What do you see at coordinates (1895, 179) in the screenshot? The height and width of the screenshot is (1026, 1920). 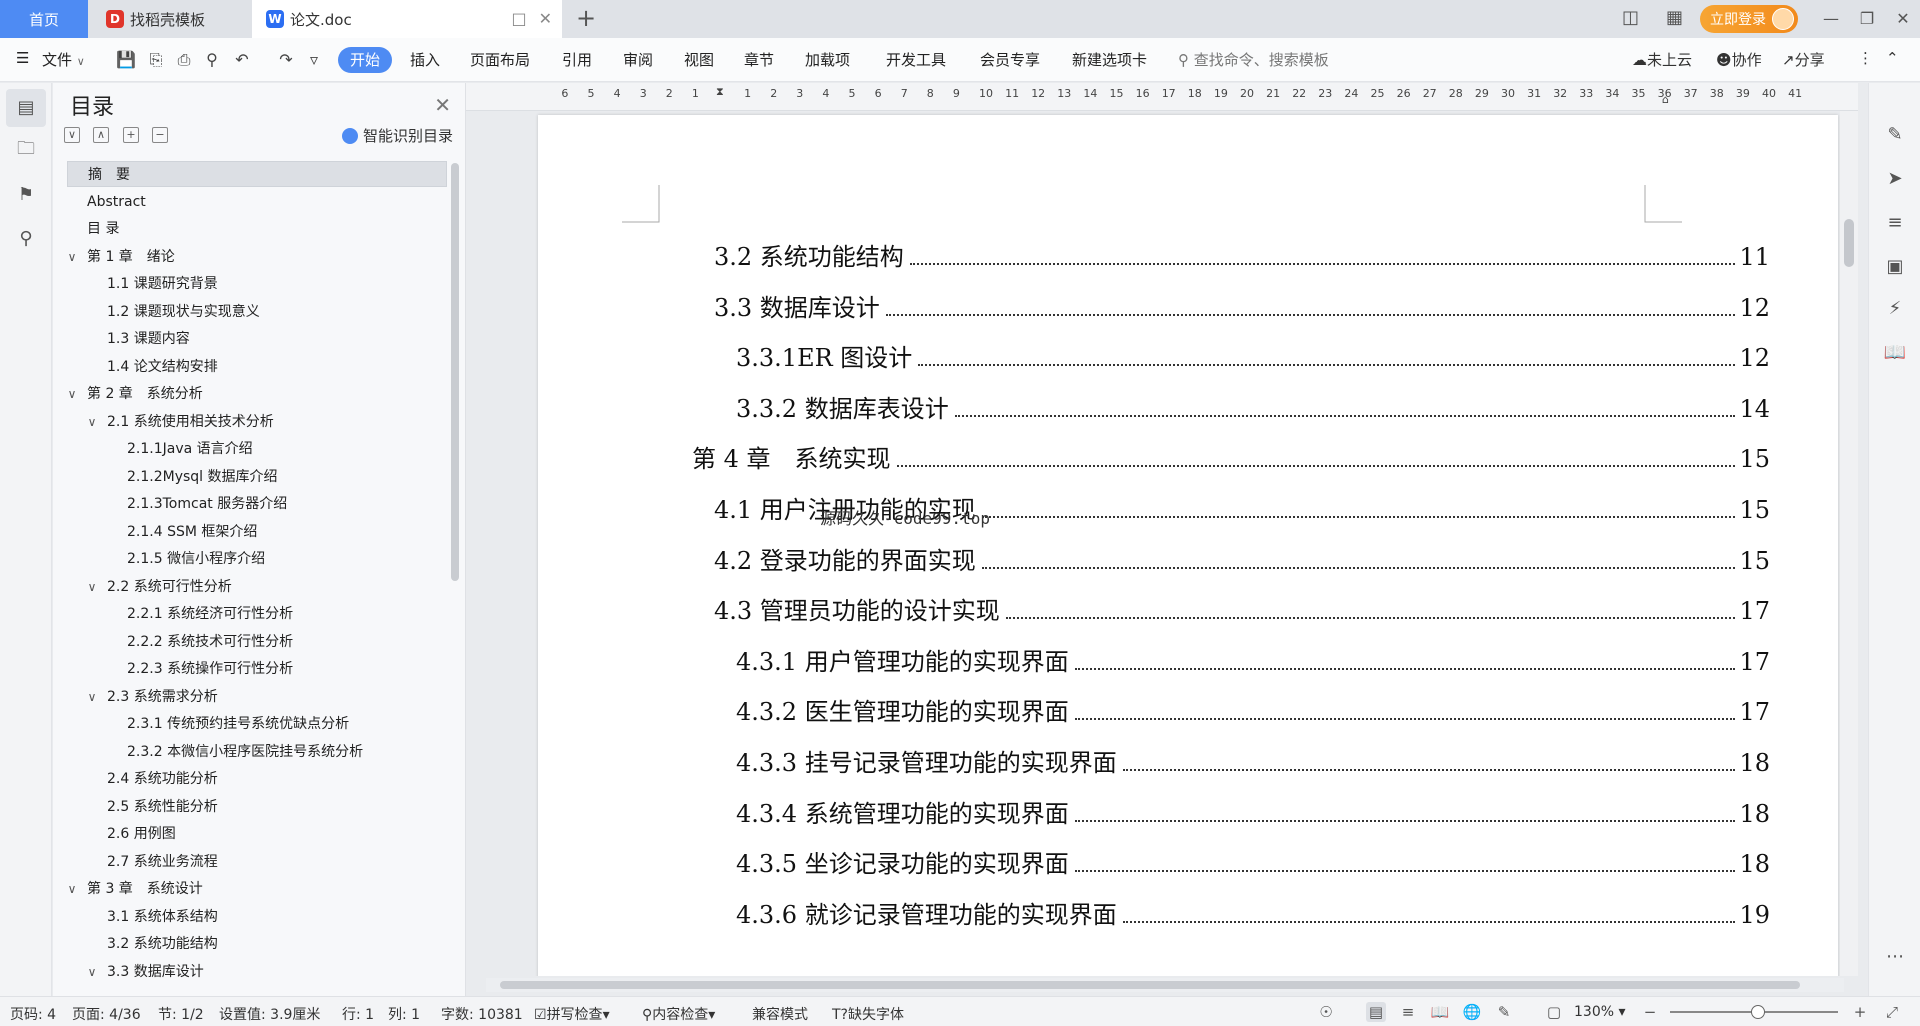 I see `select-cursor-icon: ➤` at bounding box center [1895, 179].